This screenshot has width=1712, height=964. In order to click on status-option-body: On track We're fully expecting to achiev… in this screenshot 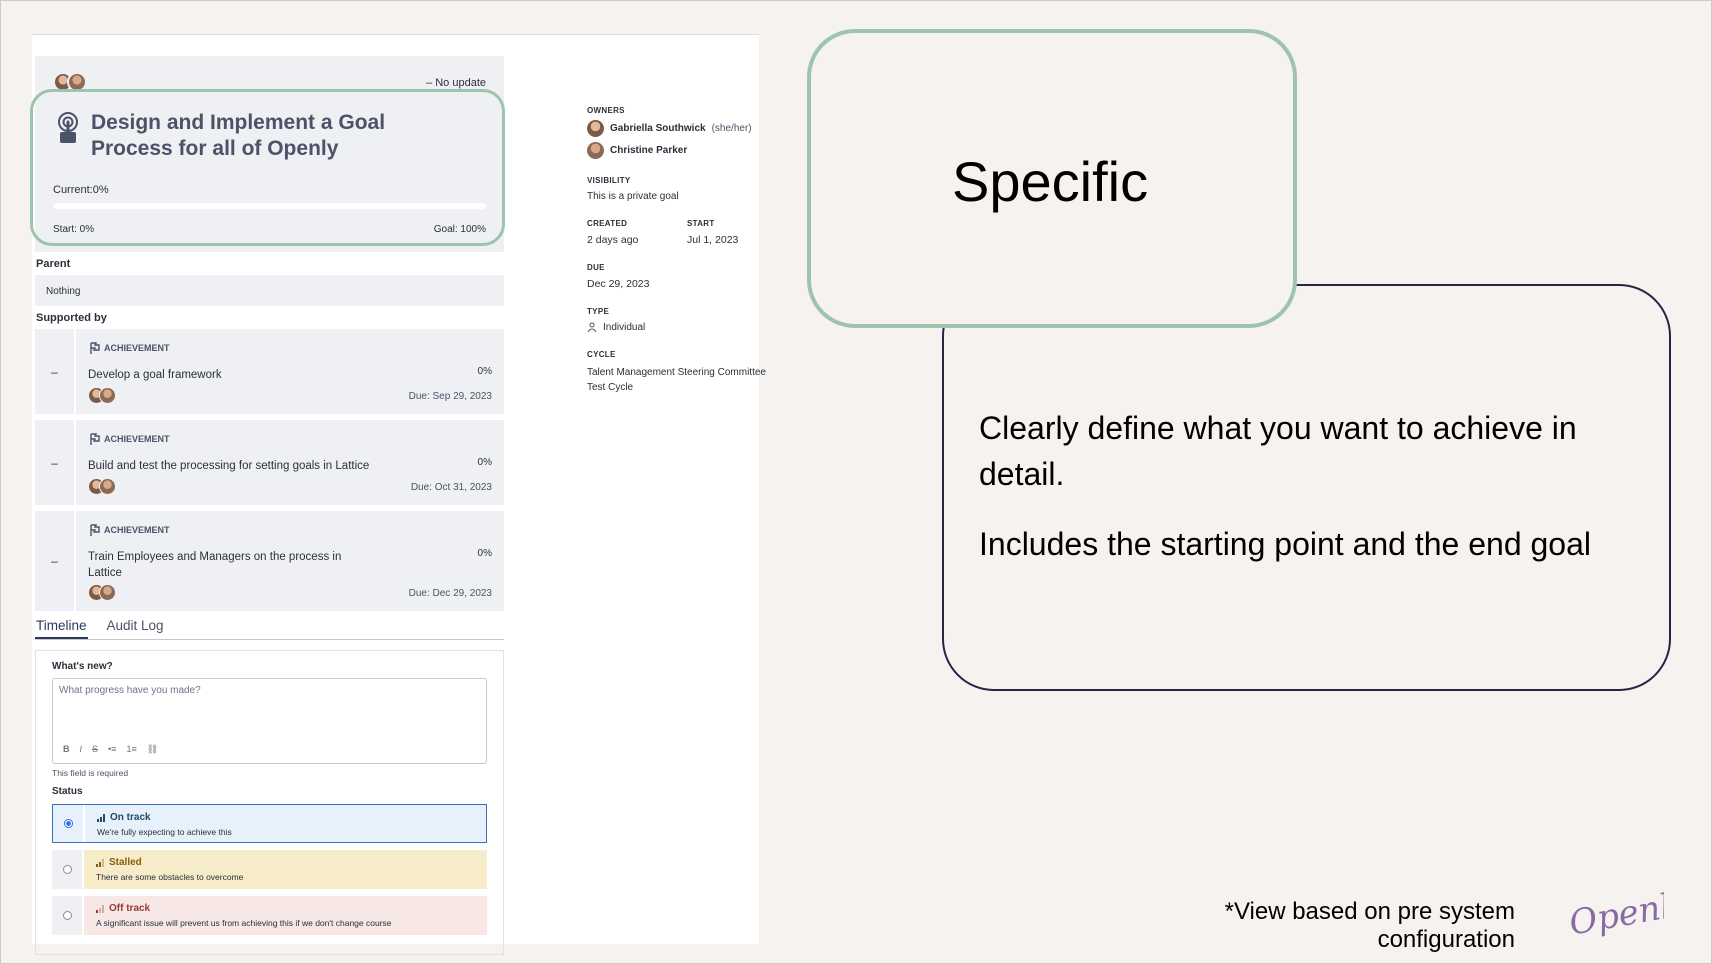, I will do `click(285, 823)`.